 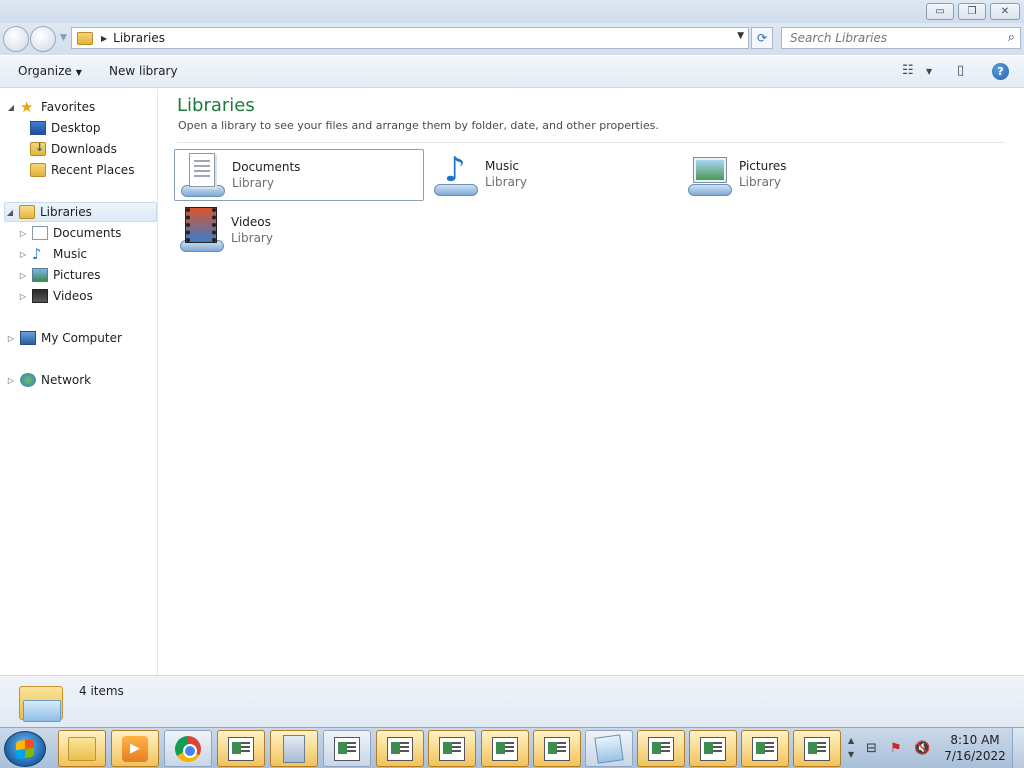 What do you see at coordinates (87, 233) in the screenshot?
I see `tree-item-label: Documents` at bounding box center [87, 233].